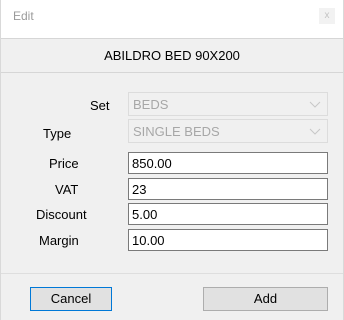  I want to click on set-select-value: BEDS, so click(151, 104).